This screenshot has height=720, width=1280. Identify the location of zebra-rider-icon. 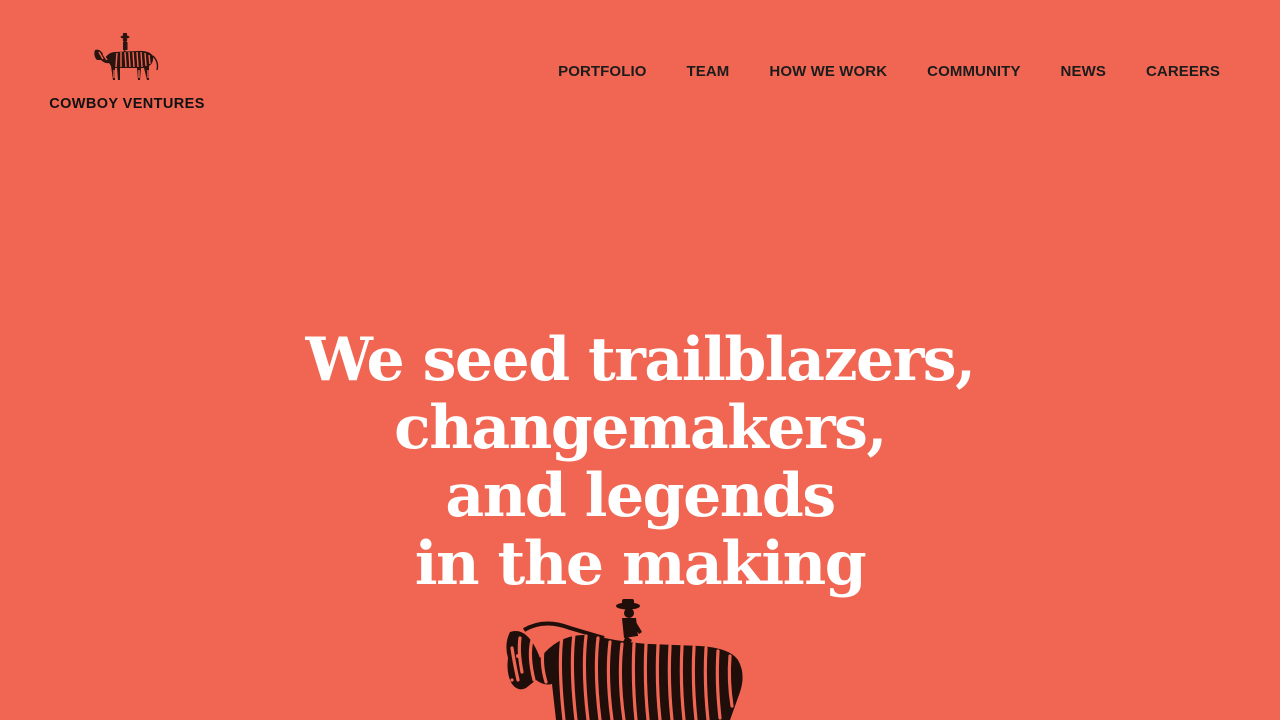
(126, 56).